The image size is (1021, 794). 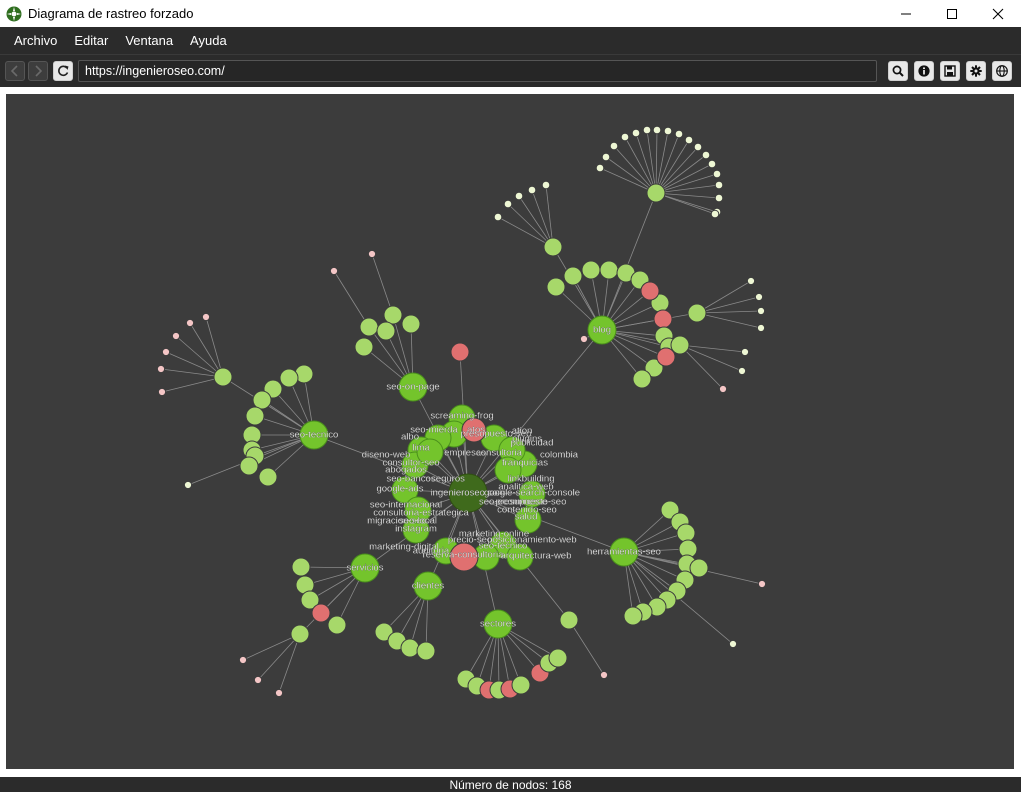 What do you see at coordinates (15, 71) in the screenshot?
I see `back-button` at bounding box center [15, 71].